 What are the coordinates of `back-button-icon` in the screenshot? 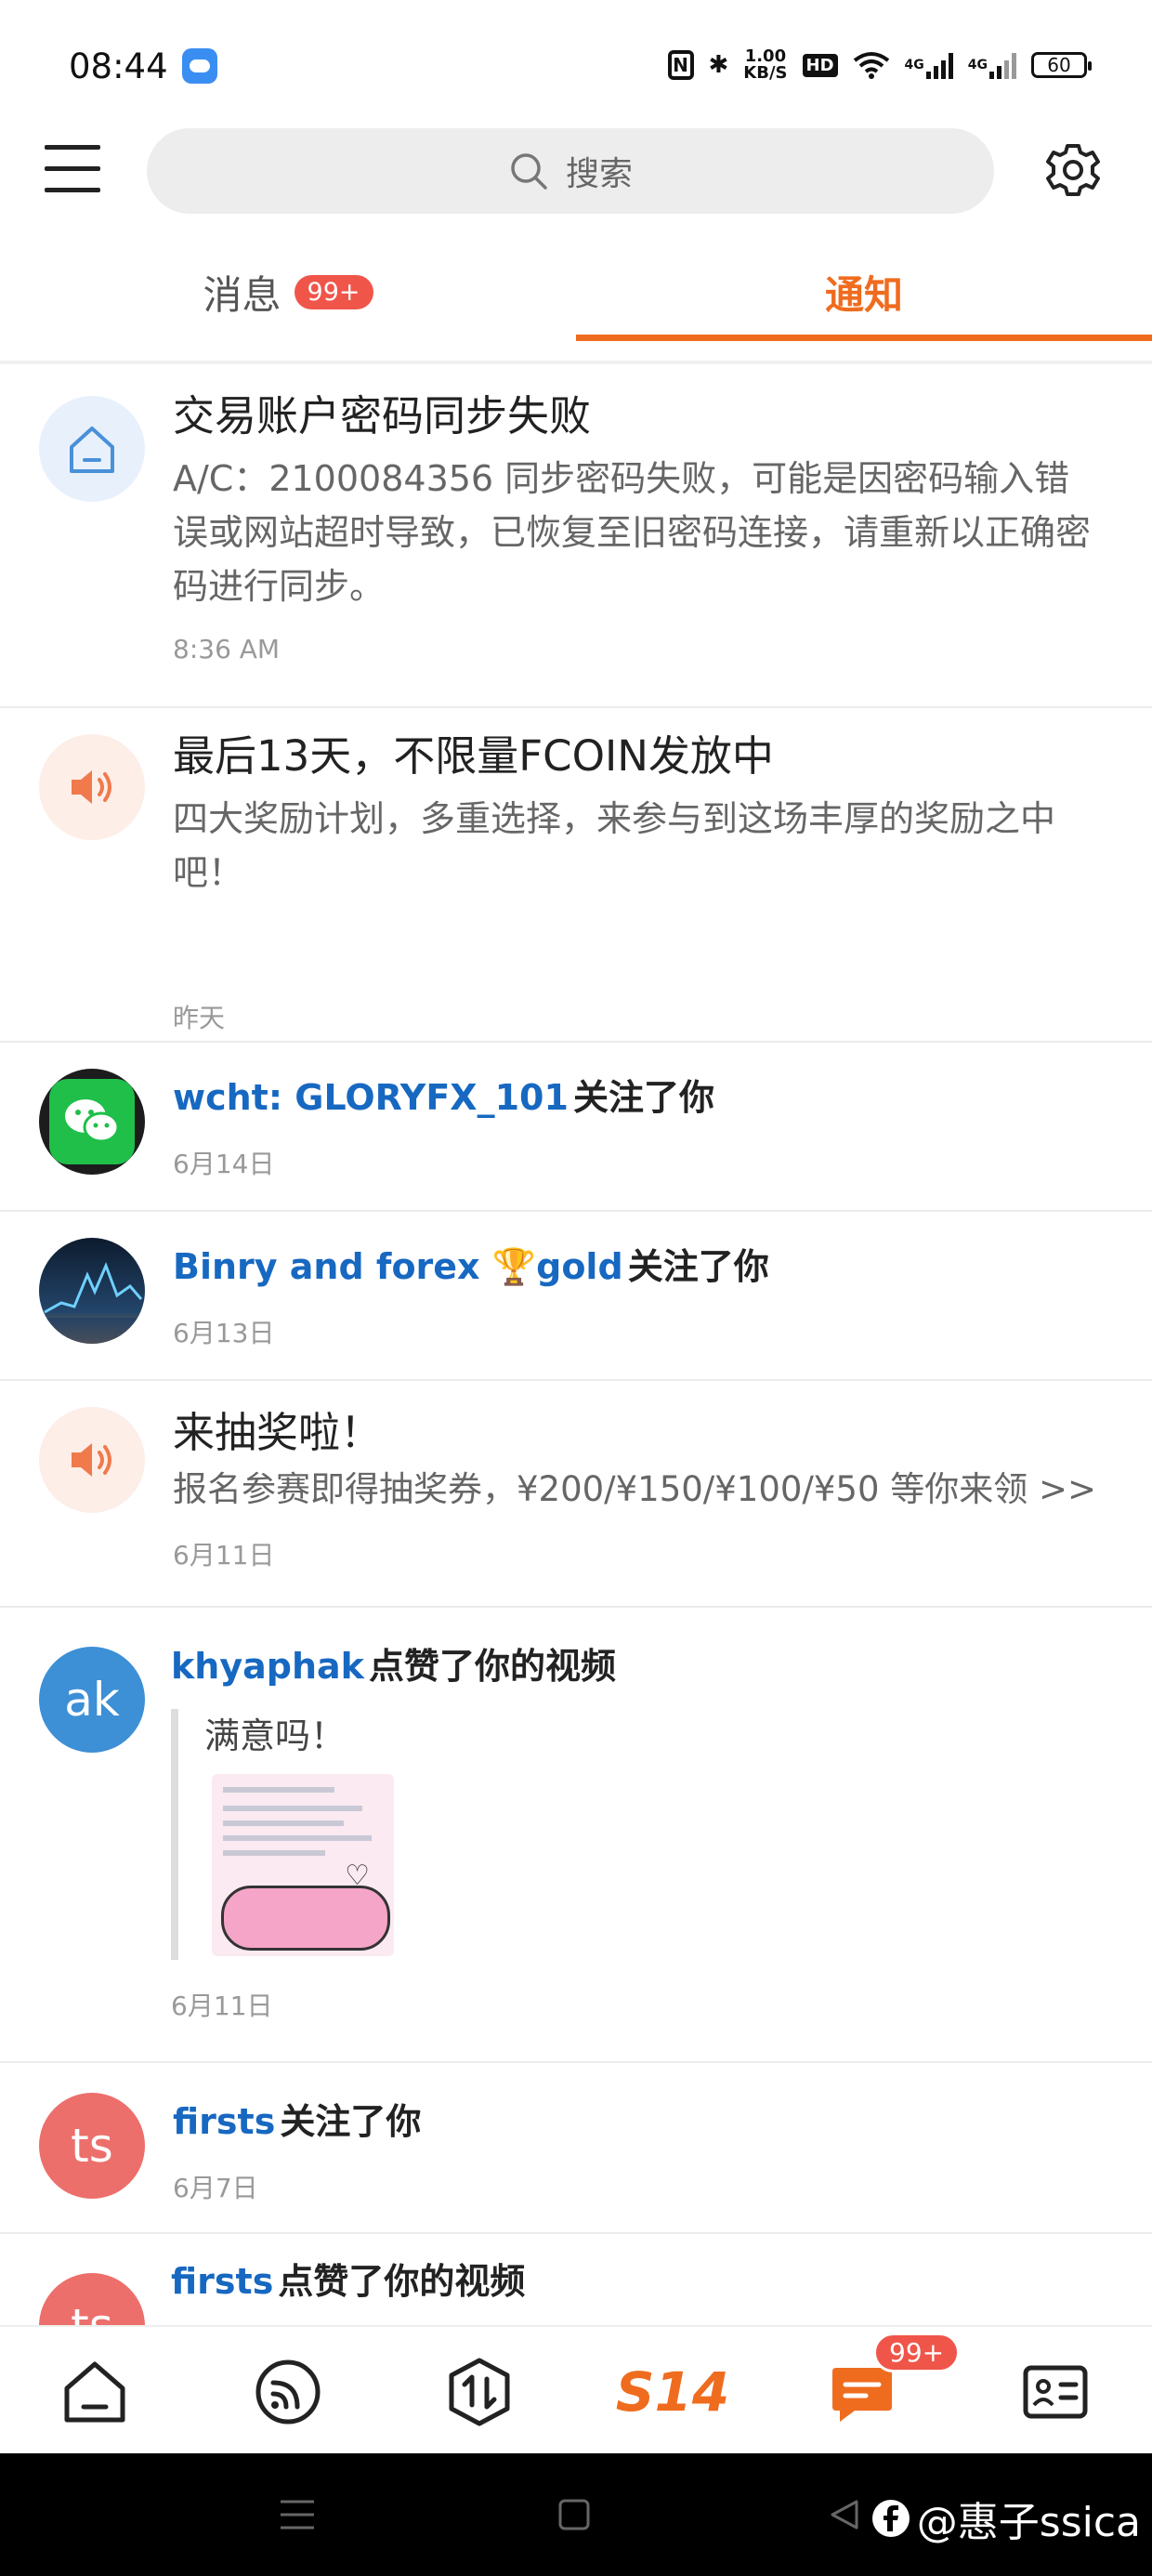 It's located at (843, 2514).